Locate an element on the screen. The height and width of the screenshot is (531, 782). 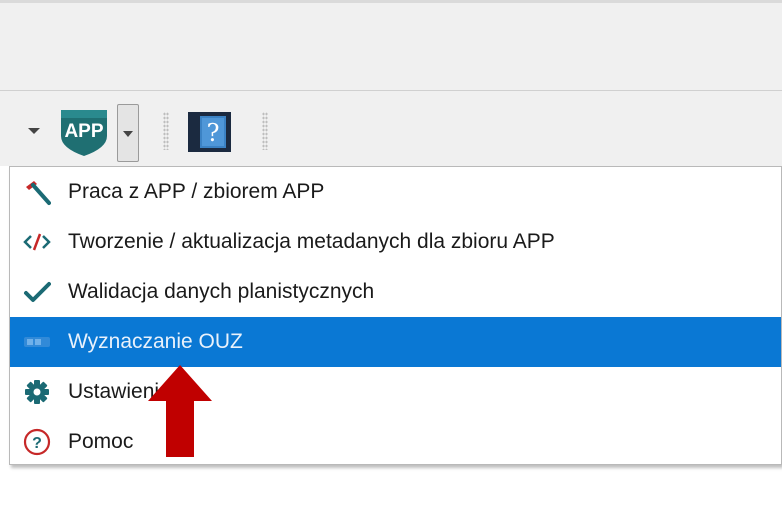
help-book-button: ? is located at coordinates (210, 132).